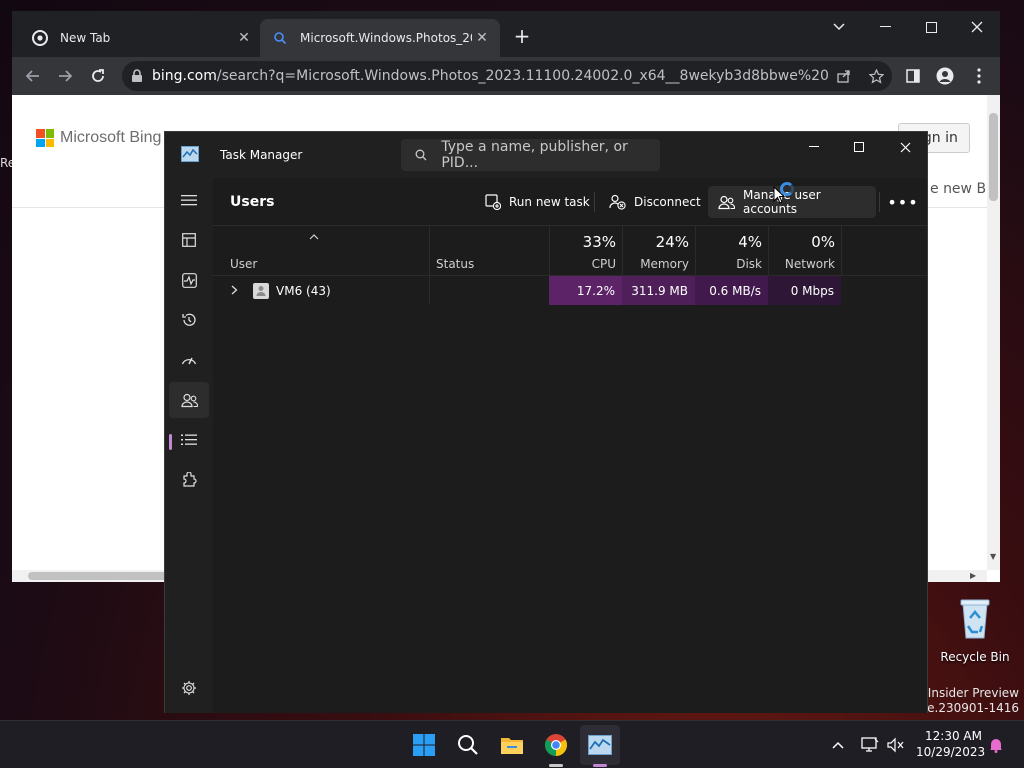 The height and width of the screenshot is (768, 1024). I want to click on page-title: Users, so click(252, 202).